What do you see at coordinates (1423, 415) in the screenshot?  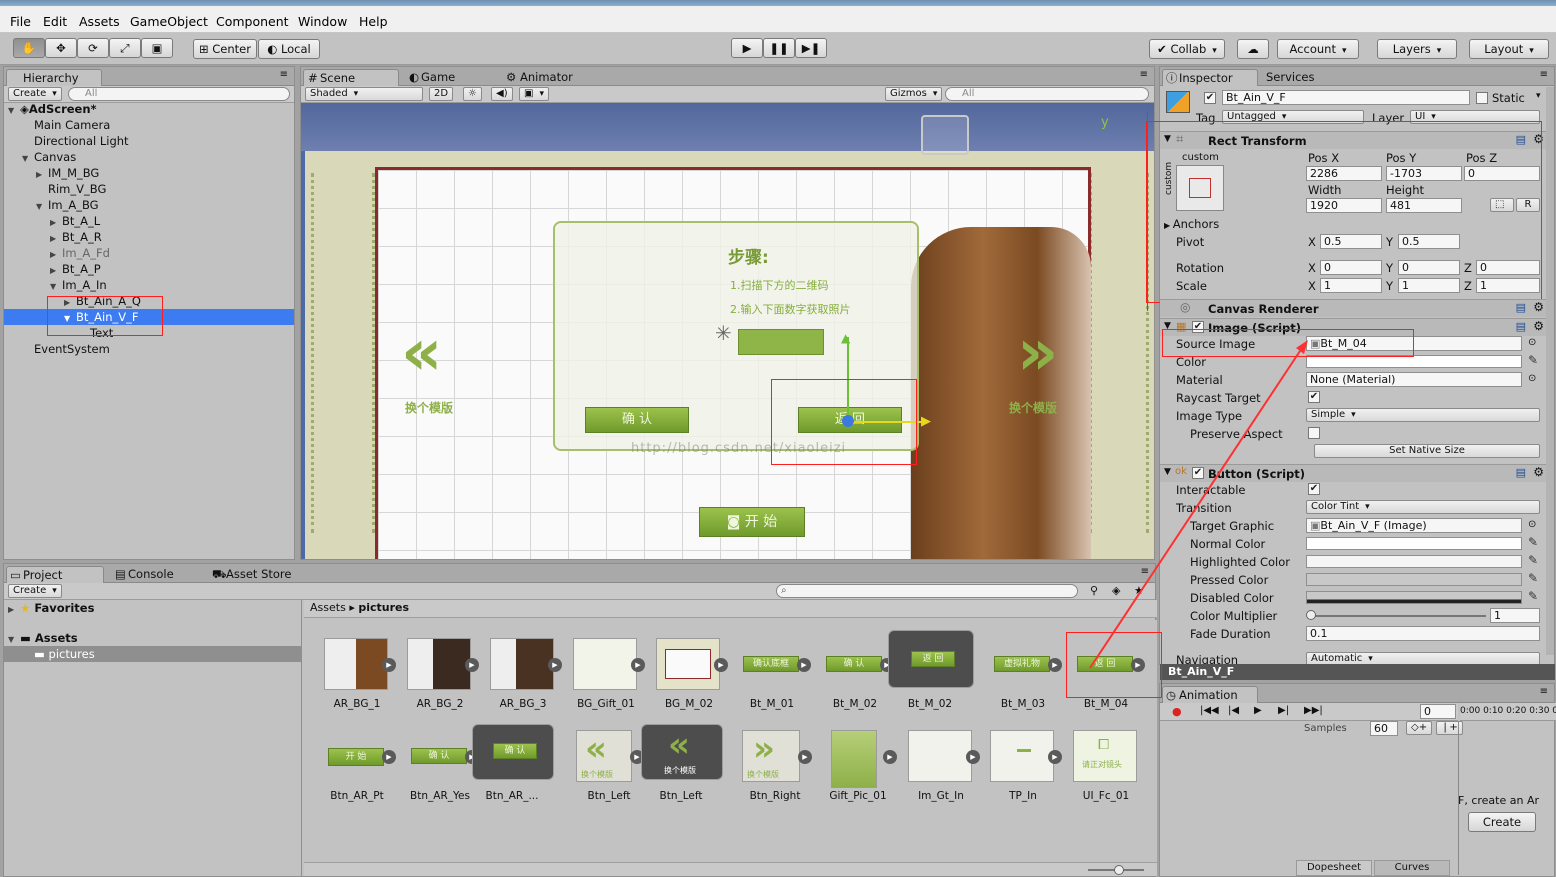 I see `image-type-dropdown: Simple` at bounding box center [1423, 415].